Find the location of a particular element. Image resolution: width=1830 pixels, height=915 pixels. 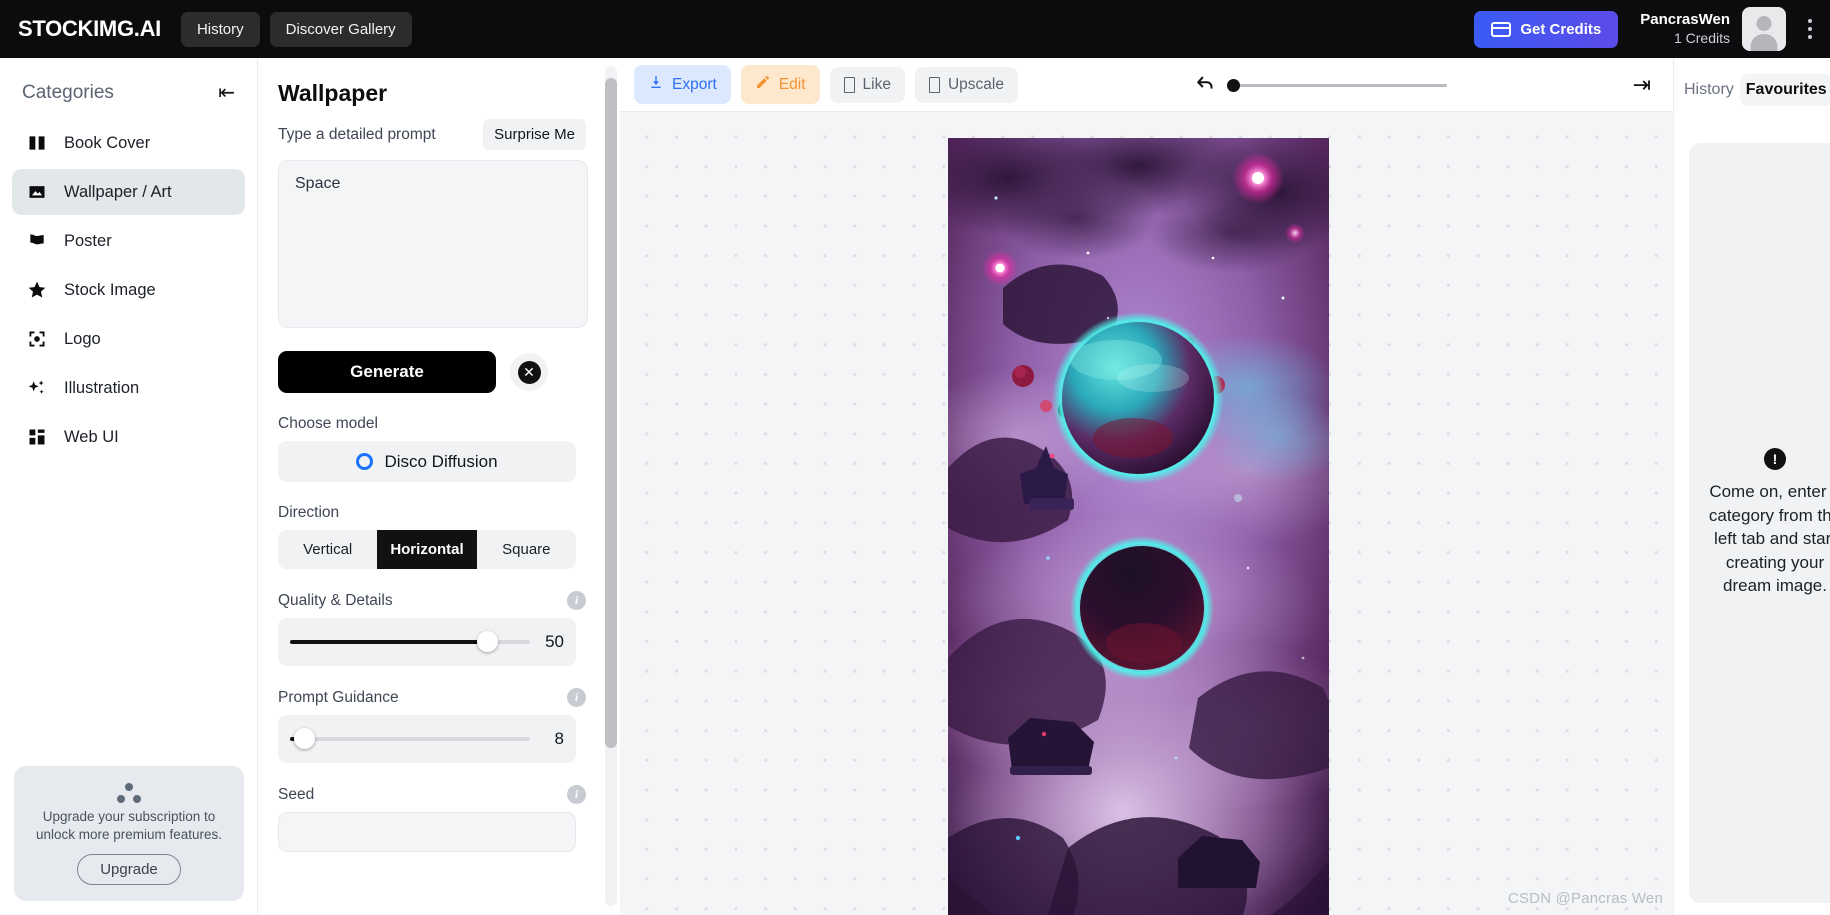

sidebar-label-wallpaper-art: Wallpaper / Art is located at coordinates (118, 191).